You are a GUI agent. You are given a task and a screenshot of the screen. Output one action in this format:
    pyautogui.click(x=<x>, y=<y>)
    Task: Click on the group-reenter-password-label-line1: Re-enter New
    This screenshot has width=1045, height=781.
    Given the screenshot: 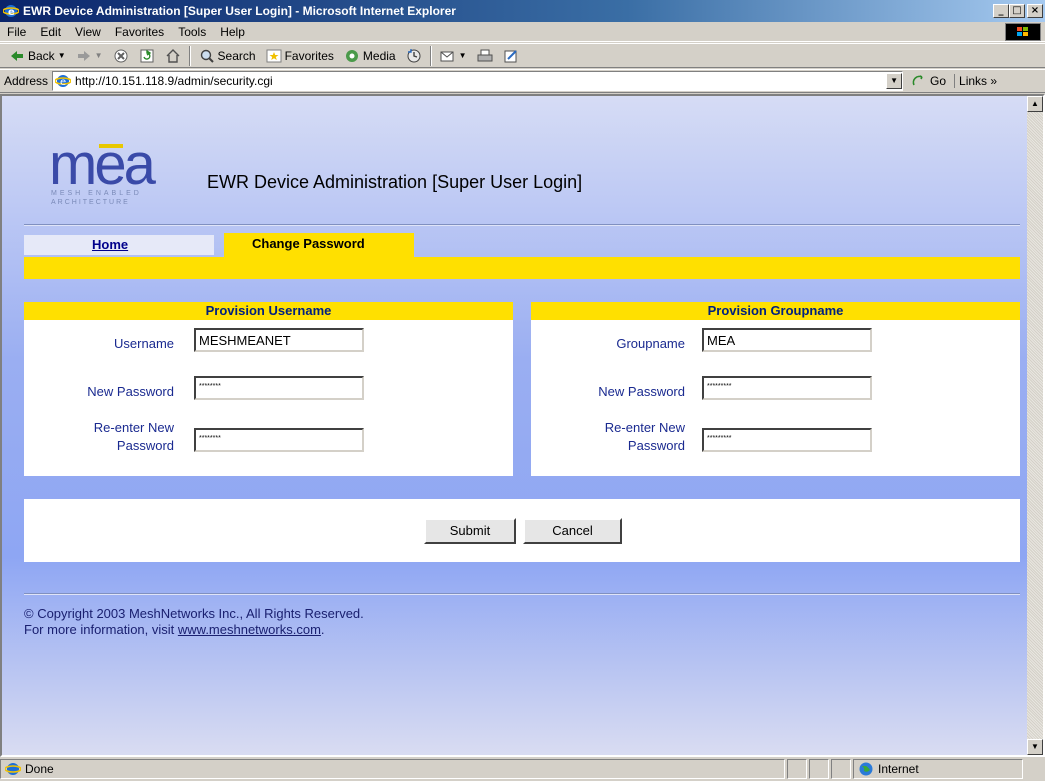 What is the action you would take?
    pyautogui.click(x=644, y=427)
    